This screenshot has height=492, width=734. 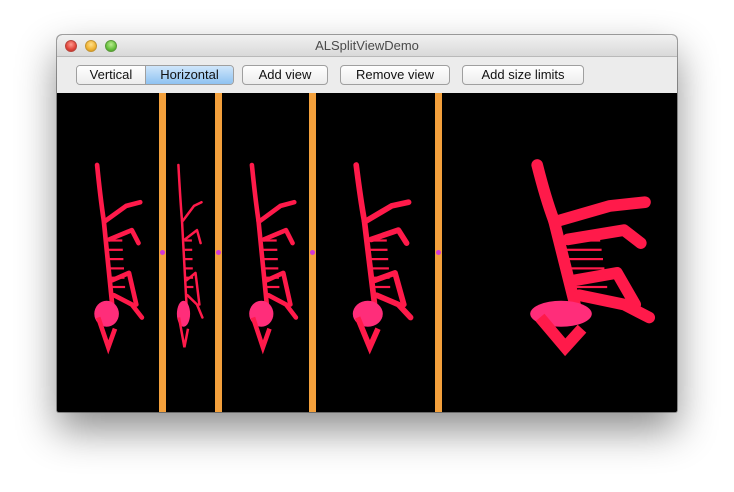 I want to click on title-bar: ALSplitViewDemo, so click(x=367, y=46).